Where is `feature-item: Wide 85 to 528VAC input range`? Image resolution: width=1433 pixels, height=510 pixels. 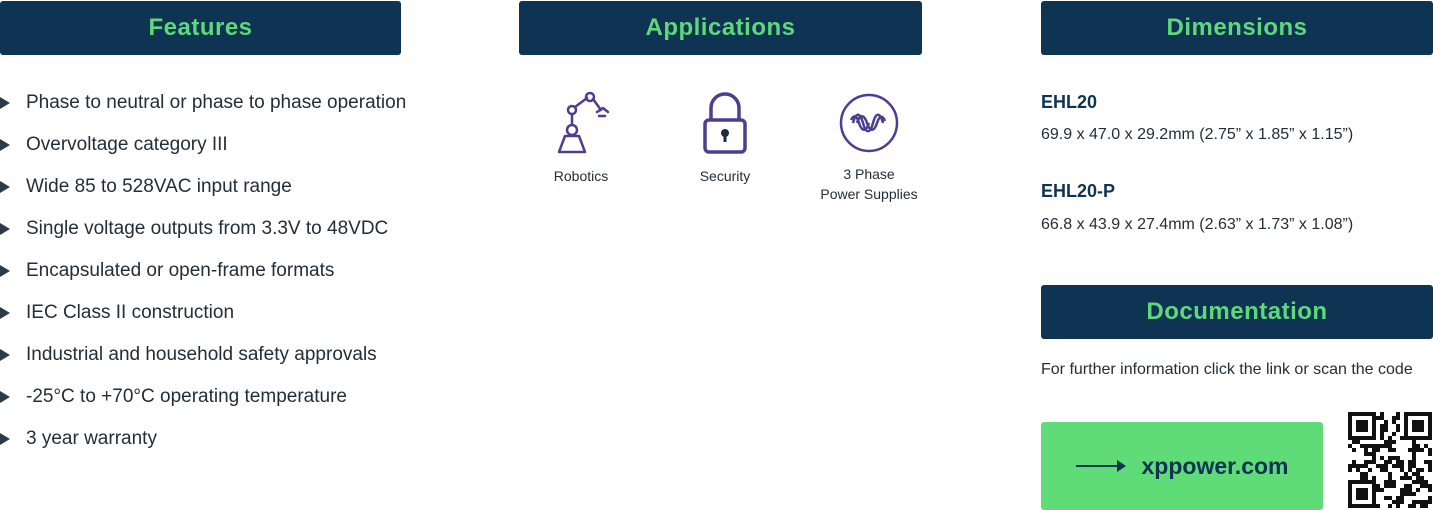 feature-item: Wide 85 to 528VAC input range is located at coordinates (203, 187).